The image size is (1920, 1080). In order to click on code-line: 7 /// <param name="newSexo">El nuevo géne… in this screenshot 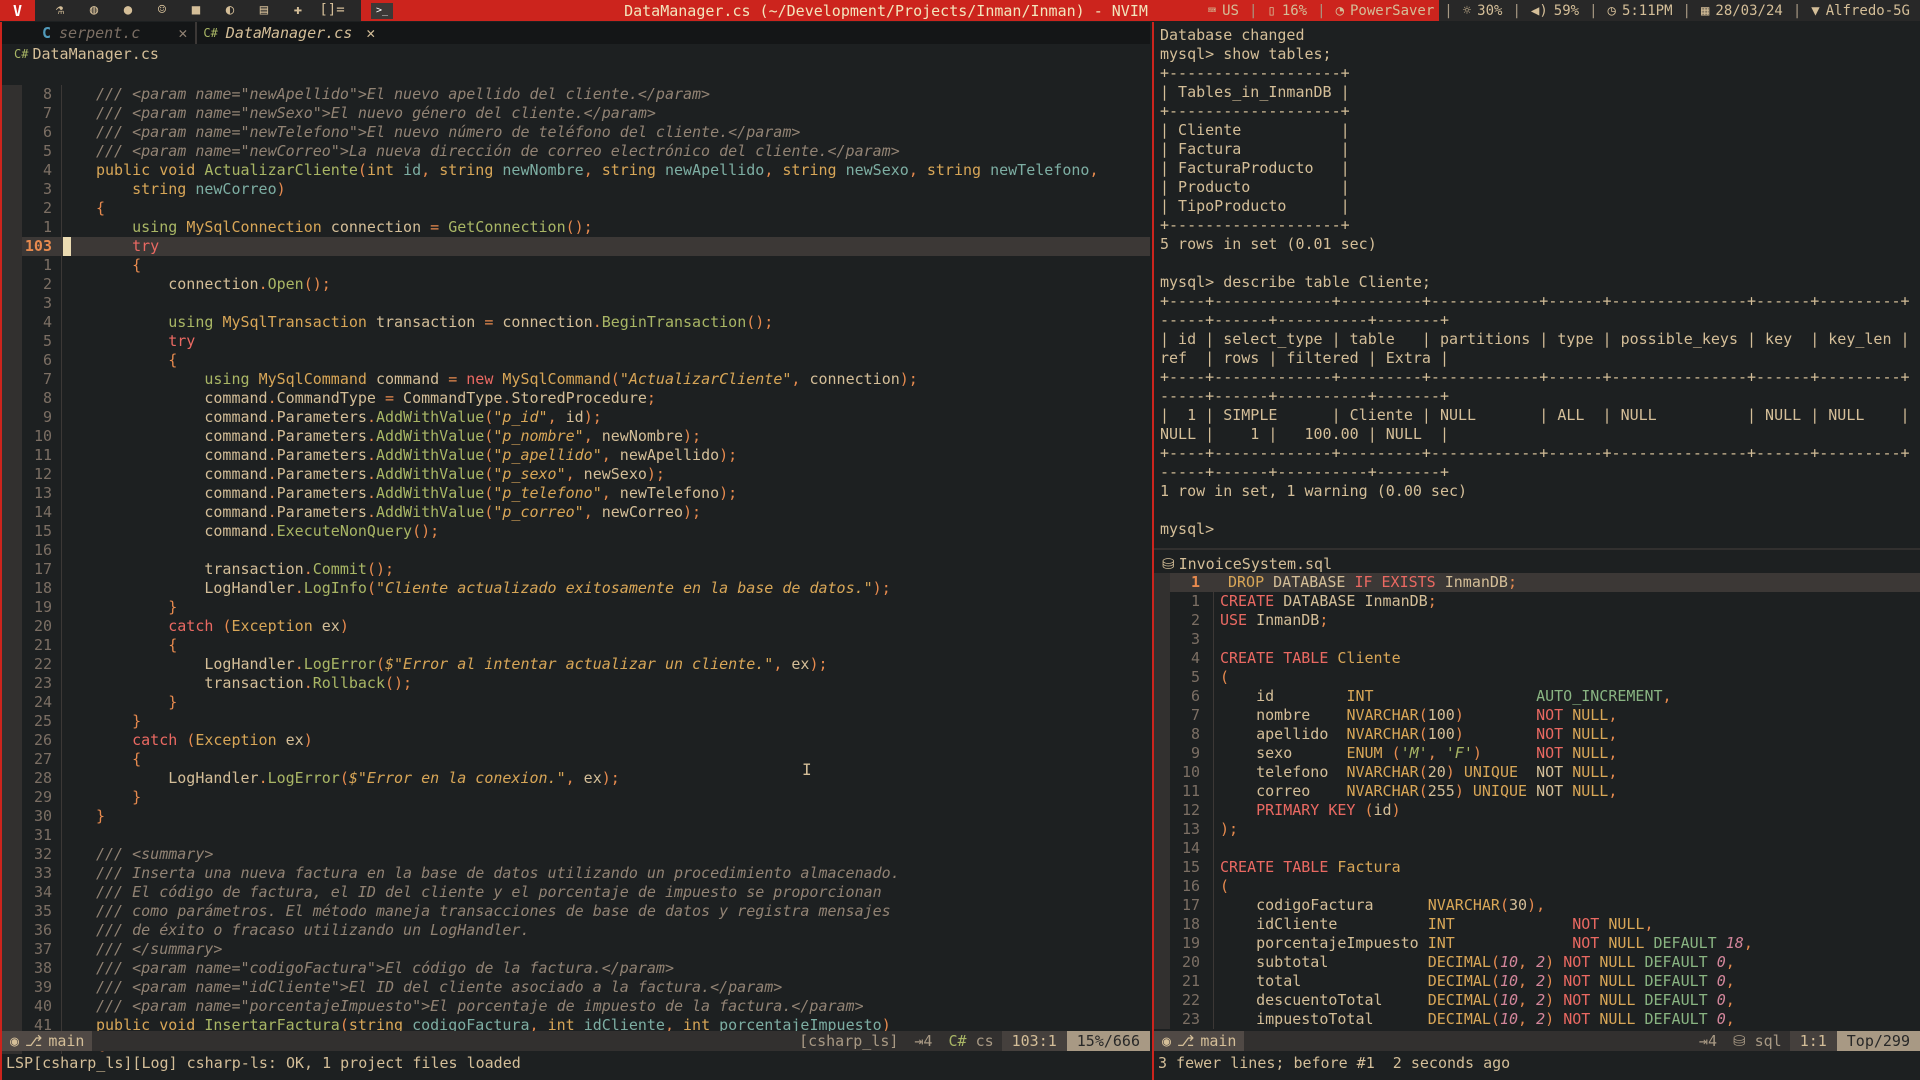, I will do `click(576, 113)`.